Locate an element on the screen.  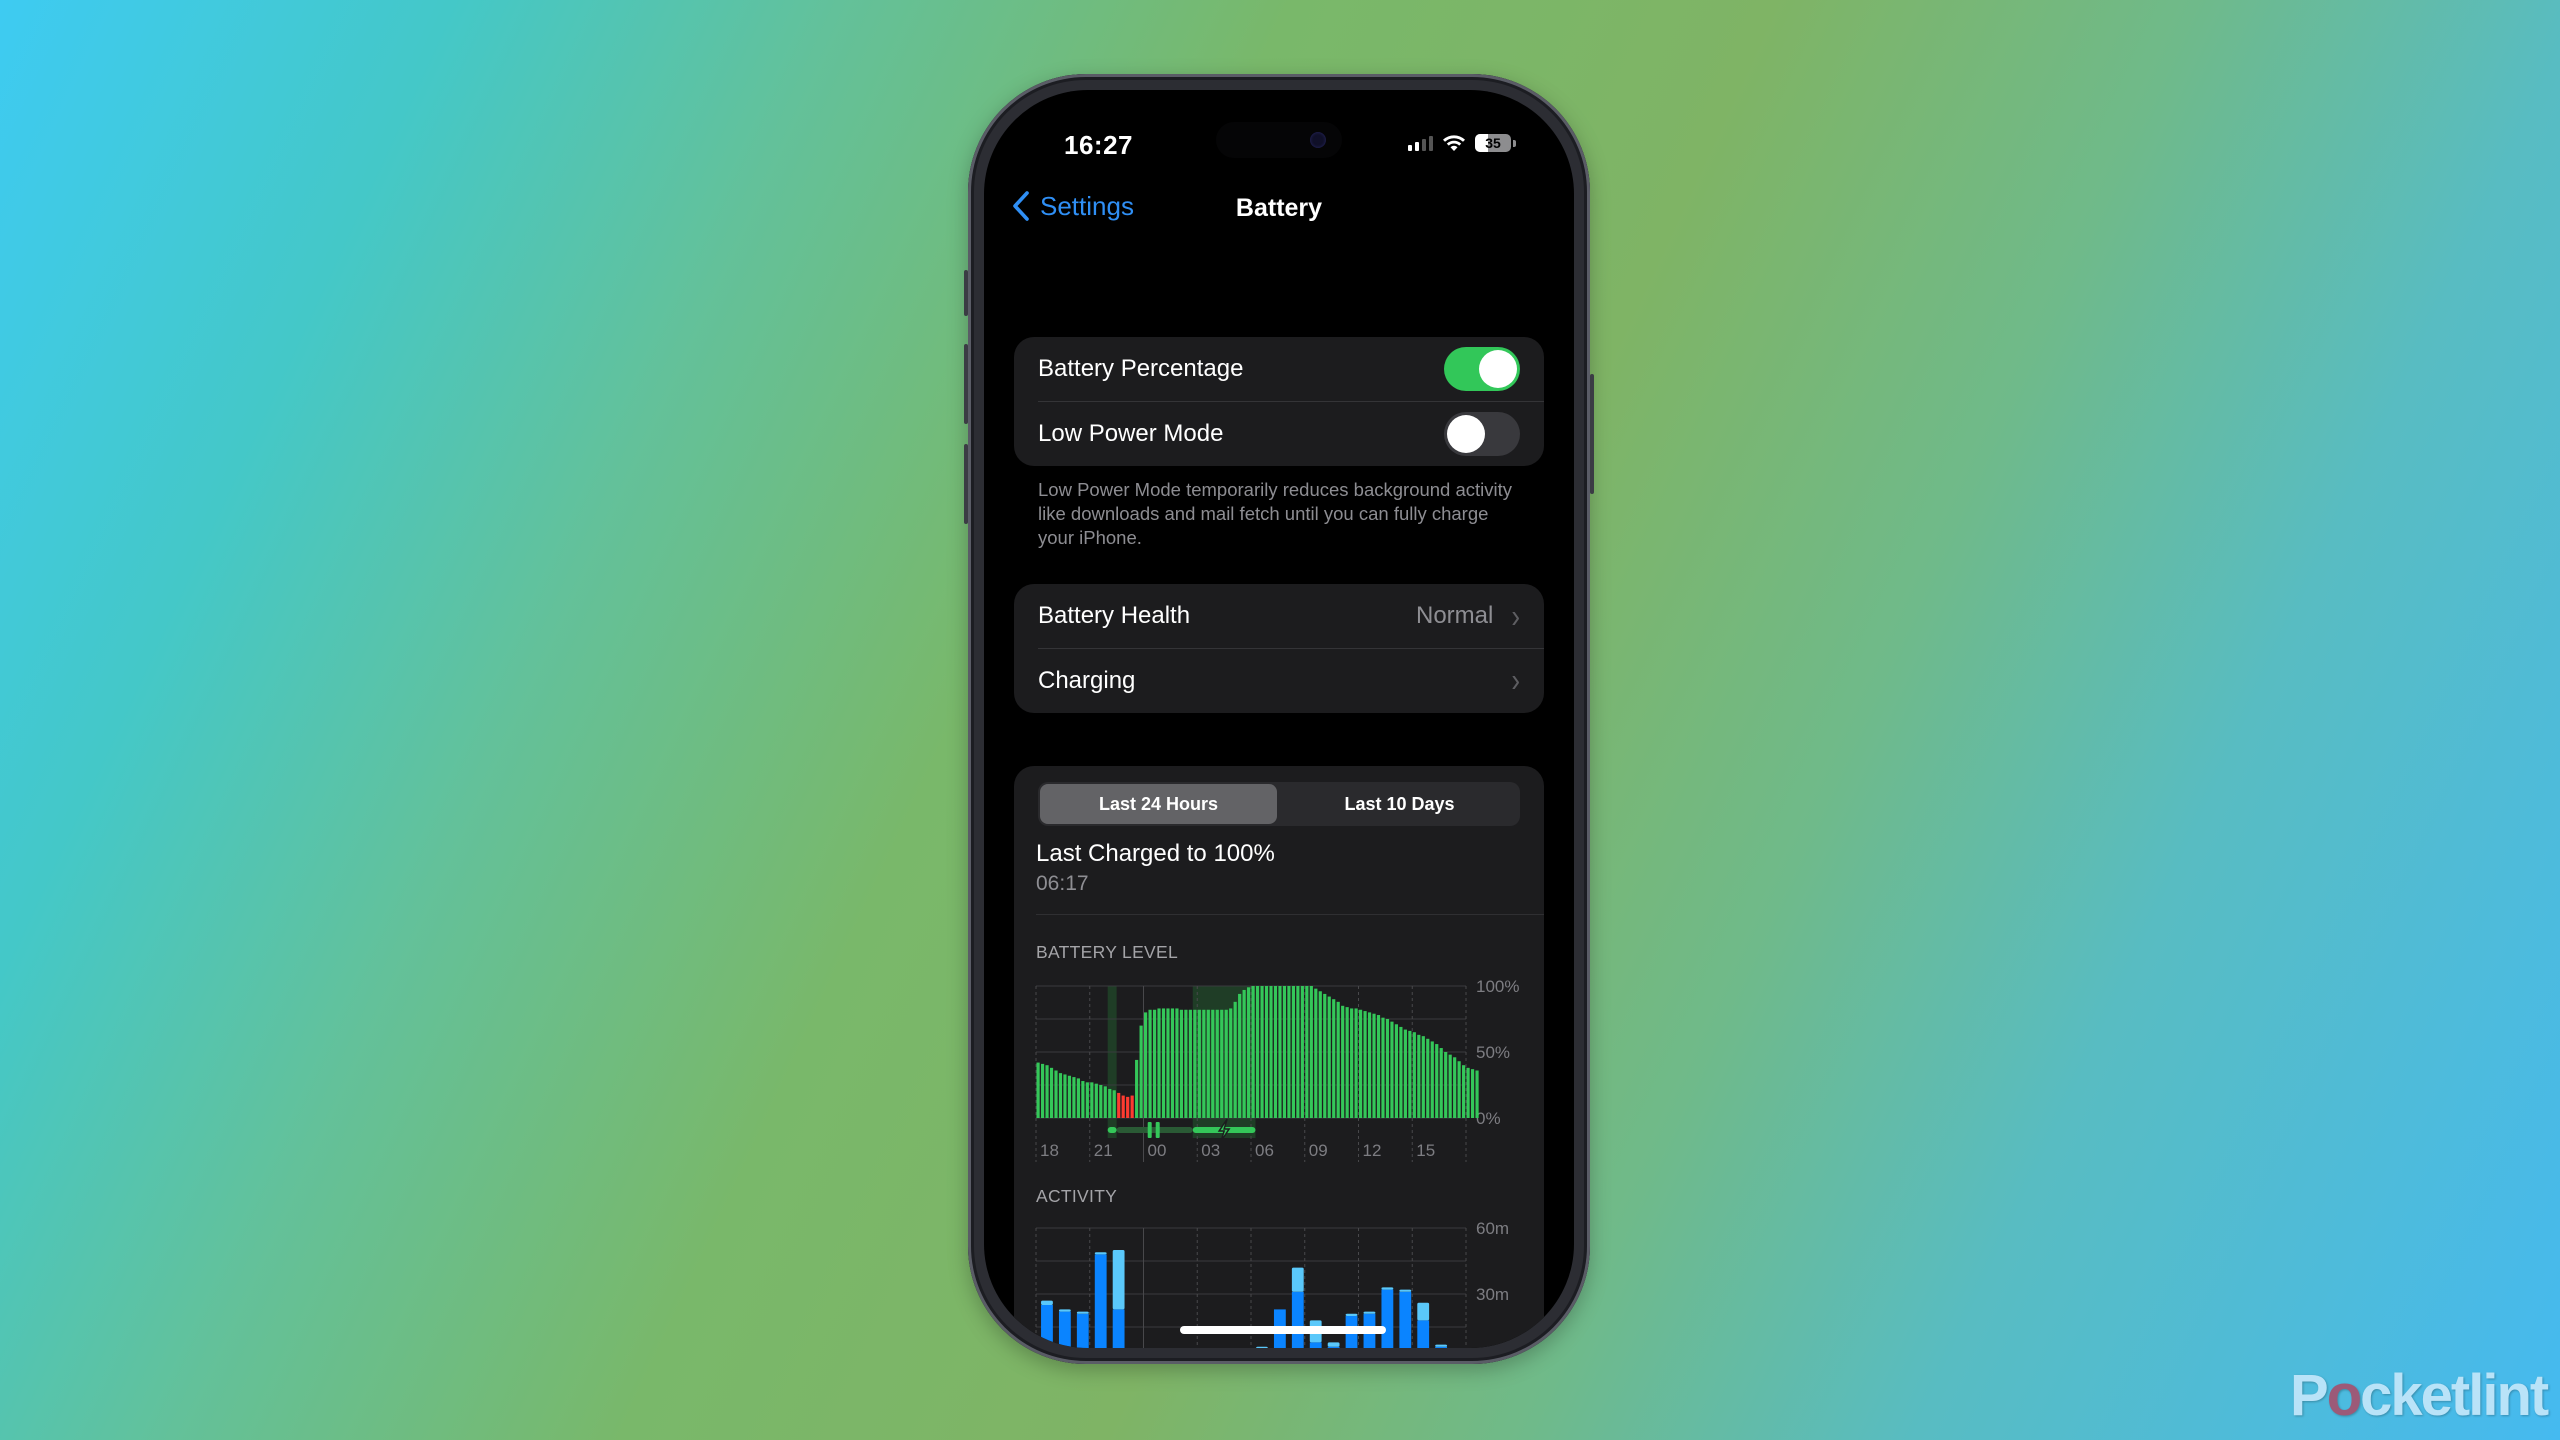
battery-percentage-label: Battery Percentage is located at coordinates (1141, 368).